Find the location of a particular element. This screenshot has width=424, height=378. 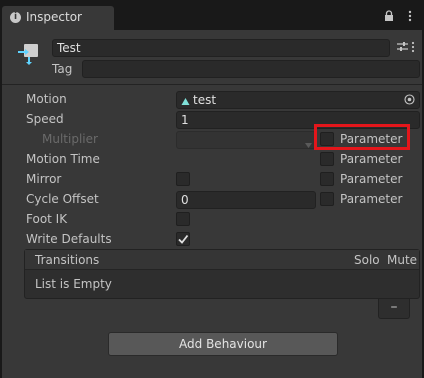

motion-value: test is located at coordinates (205, 100).